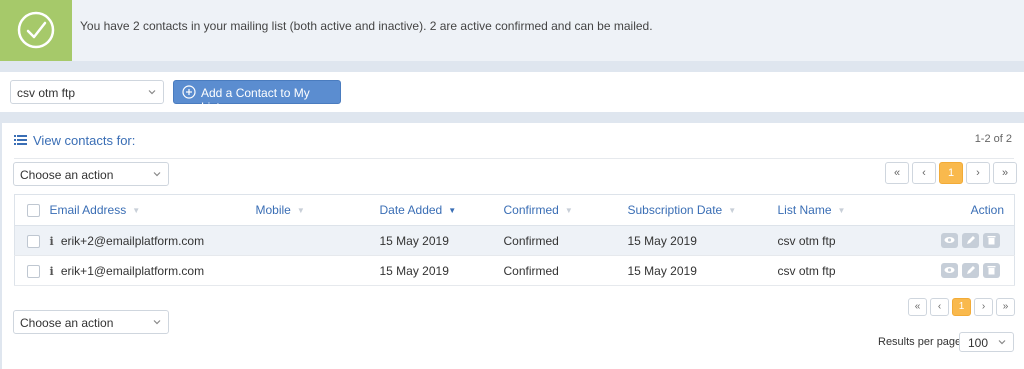 The image size is (1024, 369). What do you see at coordinates (189, 92) in the screenshot?
I see `plus-circle-icon` at bounding box center [189, 92].